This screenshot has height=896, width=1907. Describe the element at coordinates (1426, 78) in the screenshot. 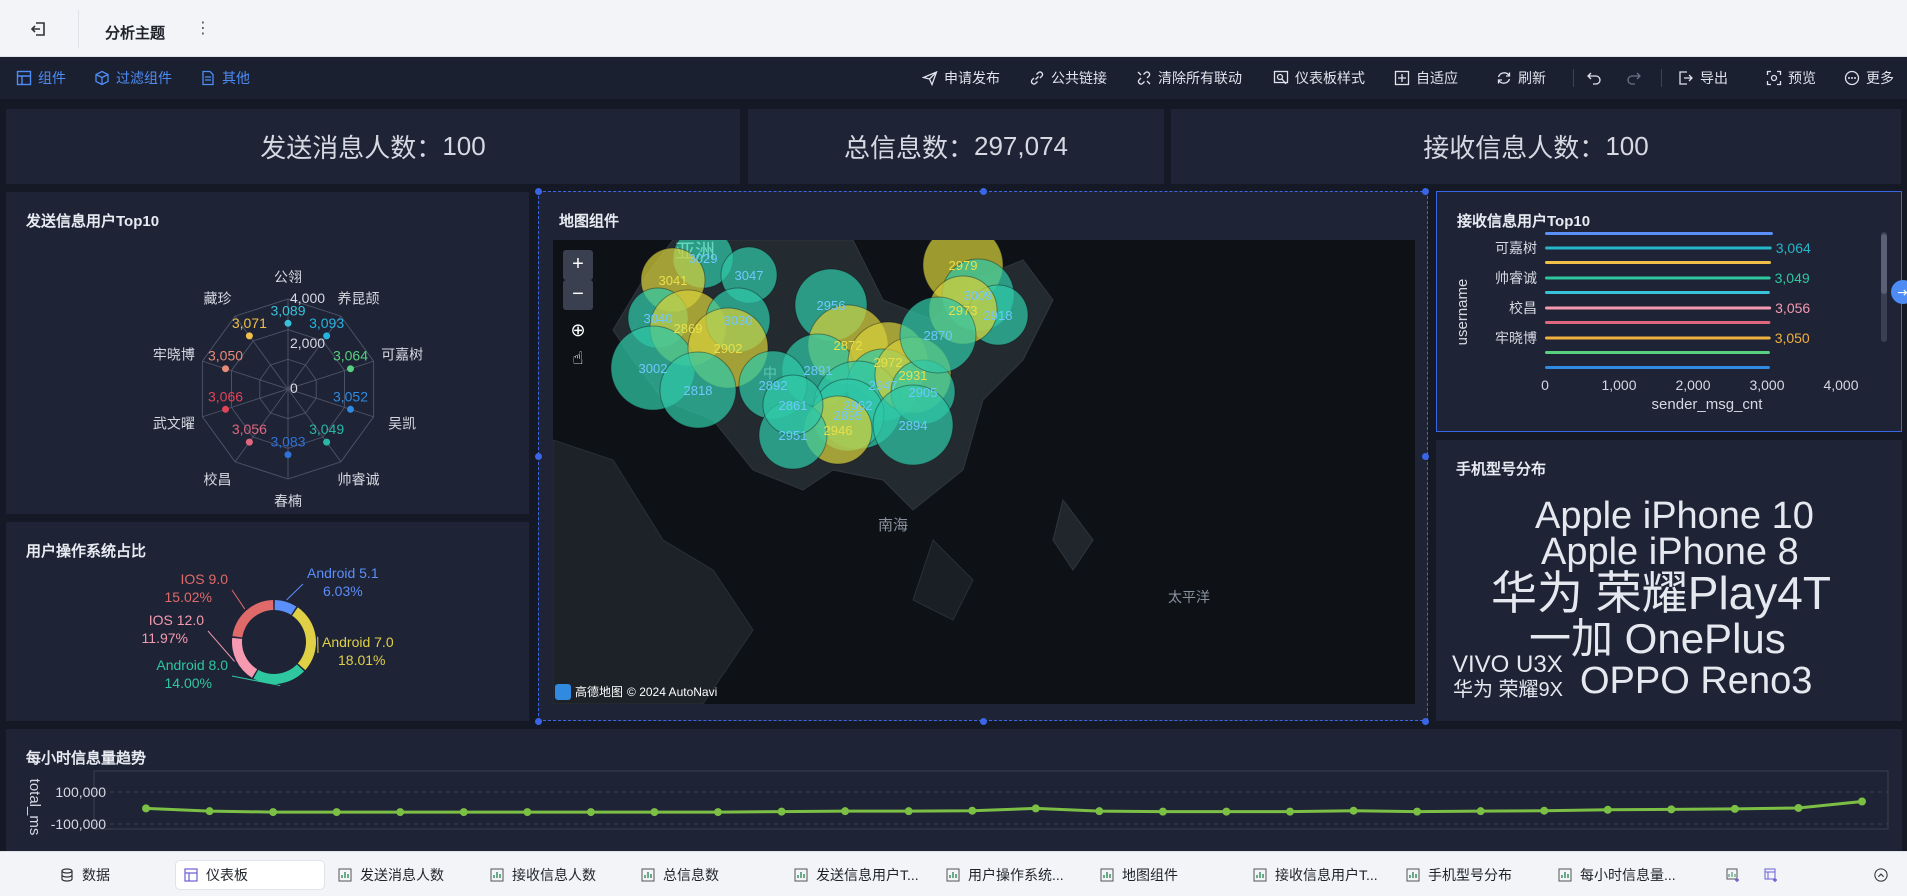

I see `adapt-button: 自适应` at that location.